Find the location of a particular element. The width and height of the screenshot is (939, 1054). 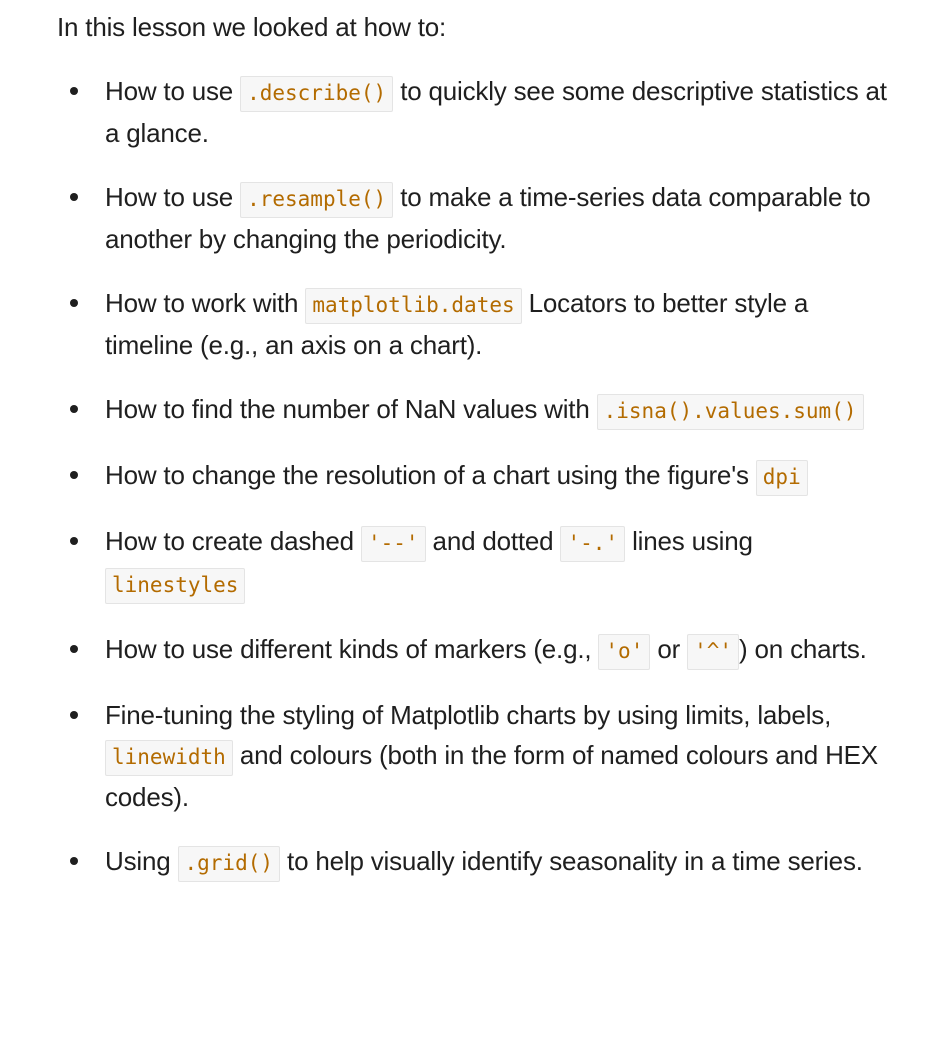

inline-code: matplotlib.dates is located at coordinates (413, 306).